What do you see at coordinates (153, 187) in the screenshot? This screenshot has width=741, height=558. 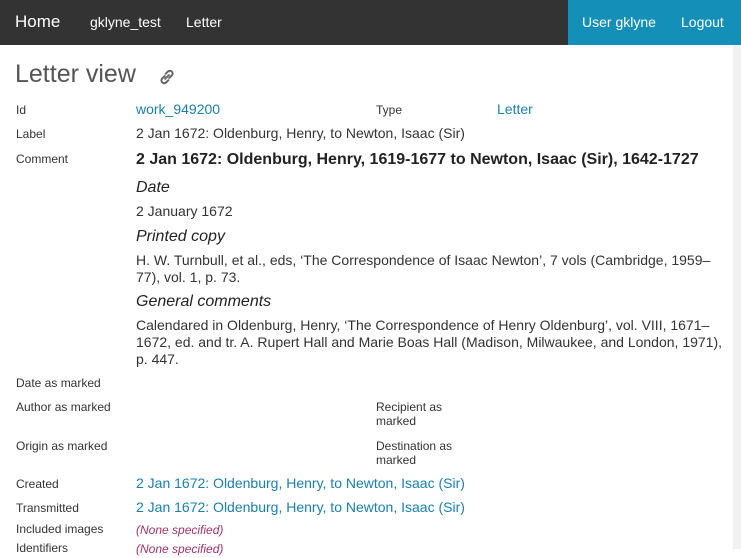 I see `comment-date-heading: Date` at bounding box center [153, 187].